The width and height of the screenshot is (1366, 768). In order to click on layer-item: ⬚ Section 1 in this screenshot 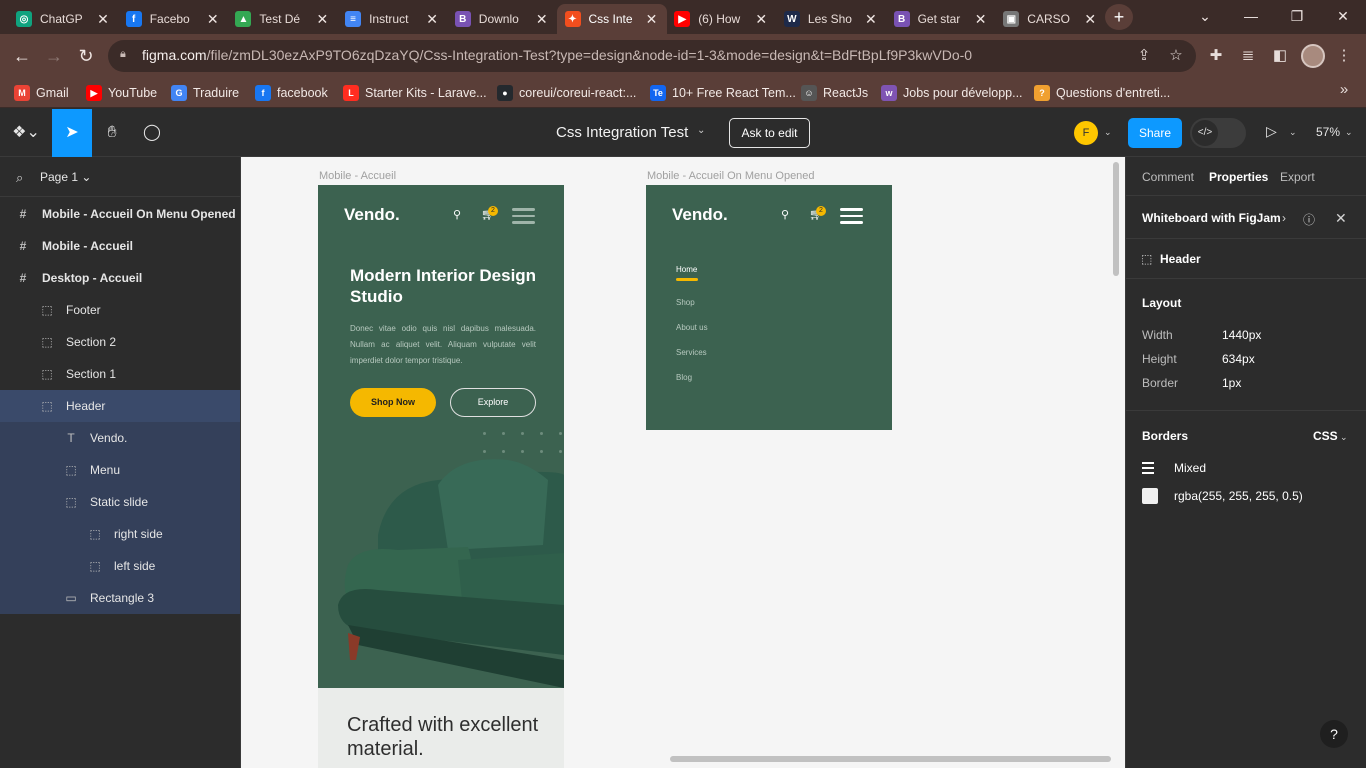, I will do `click(120, 374)`.